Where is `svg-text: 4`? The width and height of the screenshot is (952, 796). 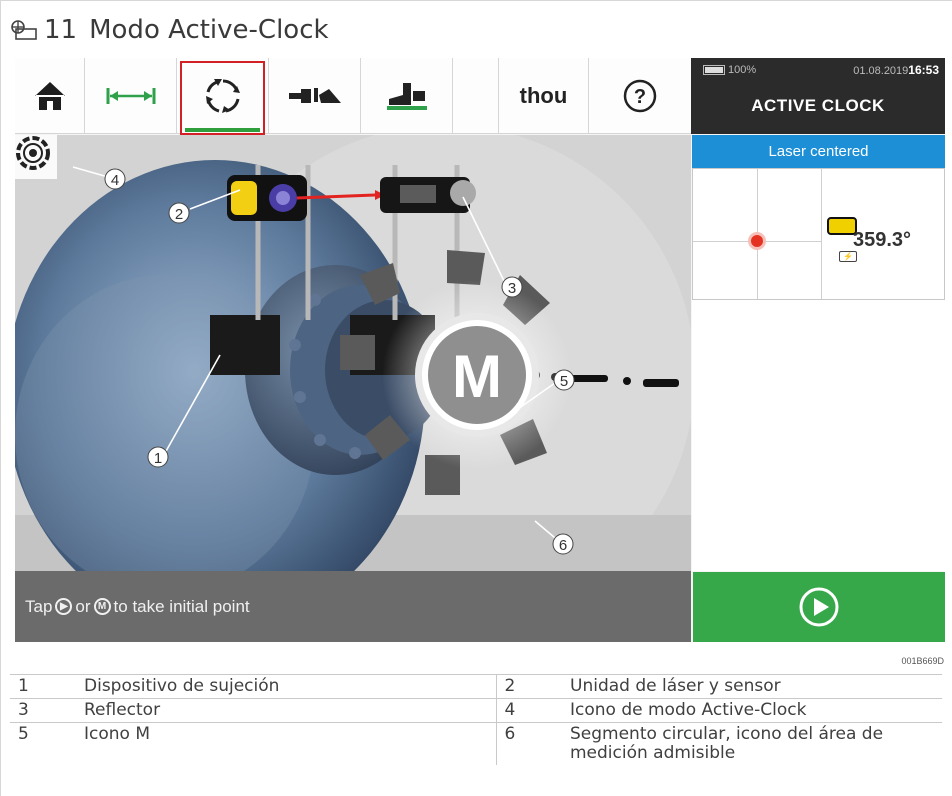 svg-text: 4 is located at coordinates (115, 180).